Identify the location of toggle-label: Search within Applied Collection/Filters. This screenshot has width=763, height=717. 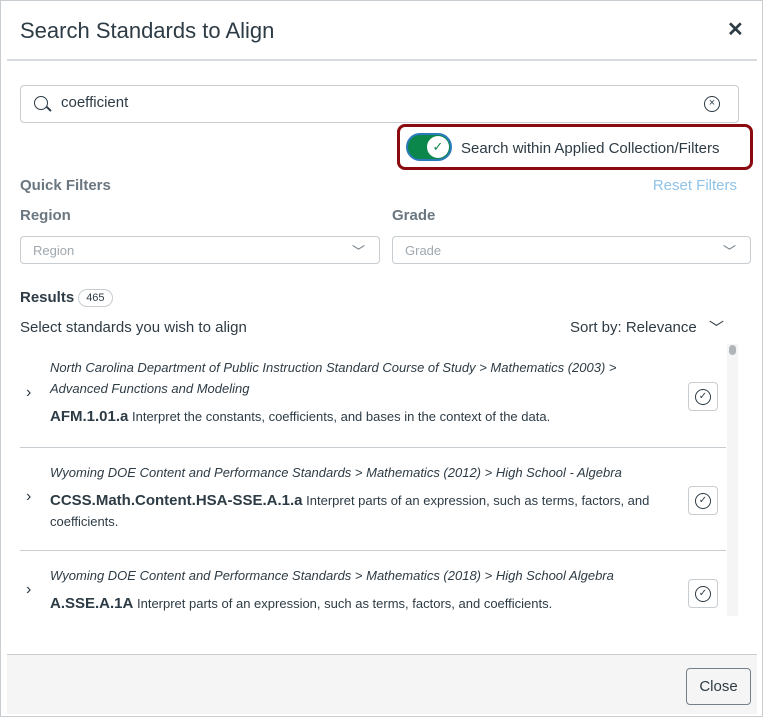
(590, 148).